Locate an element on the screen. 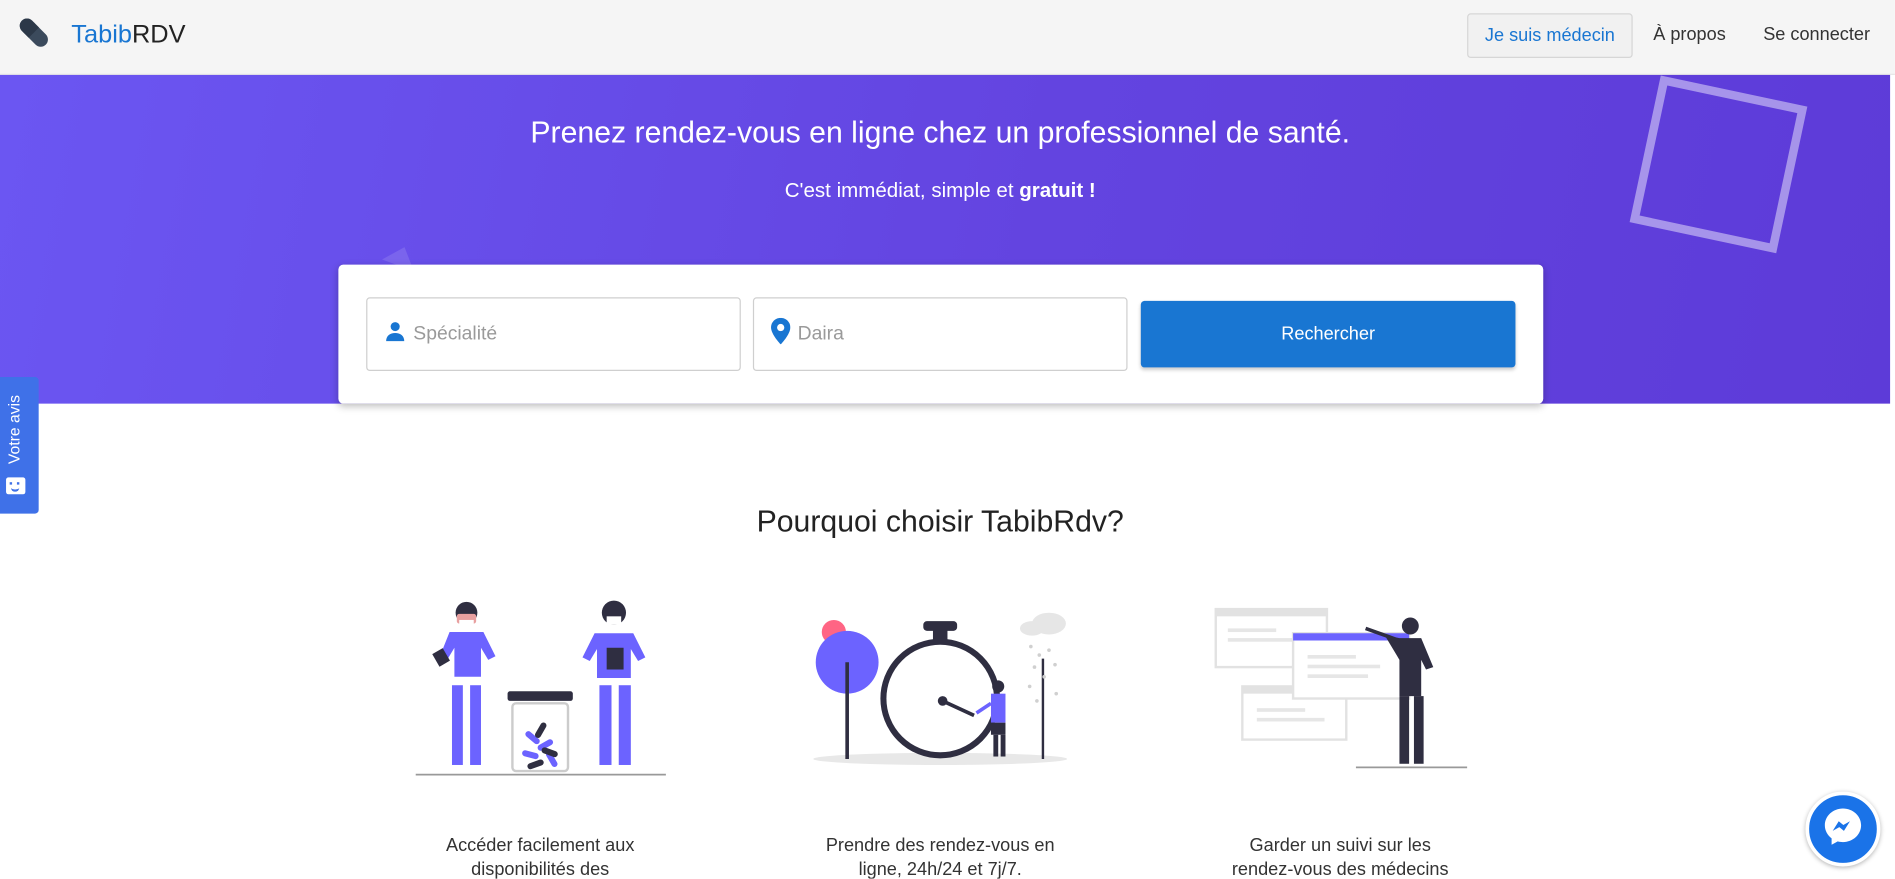 The width and height of the screenshot is (1895, 879). doctor-button: Je suis médecin is located at coordinates (1550, 36).